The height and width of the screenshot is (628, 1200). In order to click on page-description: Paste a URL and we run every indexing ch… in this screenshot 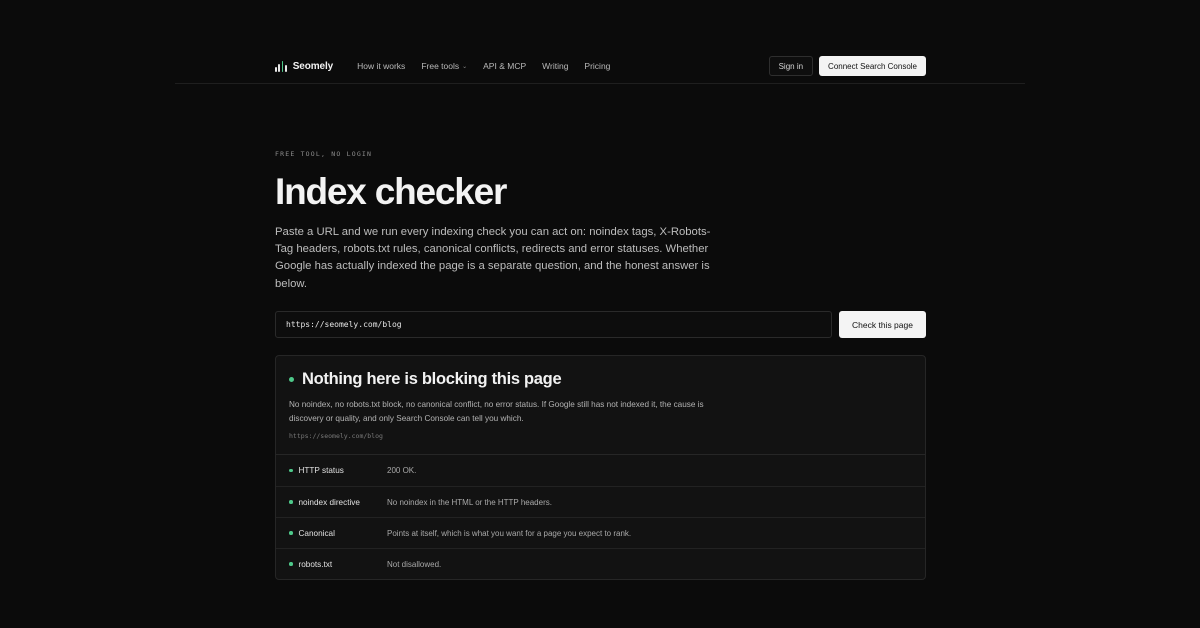, I will do `click(493, 258)`.